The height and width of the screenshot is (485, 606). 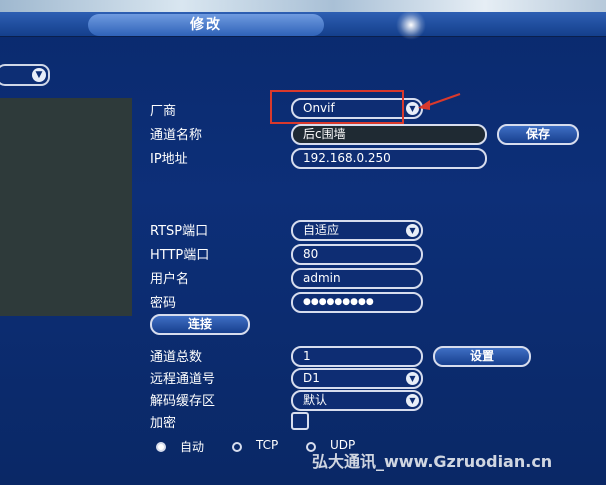 I want to click on watermark-text: 弘大通讯_www.Gzruodian.cn, so click(x=432, y=461).